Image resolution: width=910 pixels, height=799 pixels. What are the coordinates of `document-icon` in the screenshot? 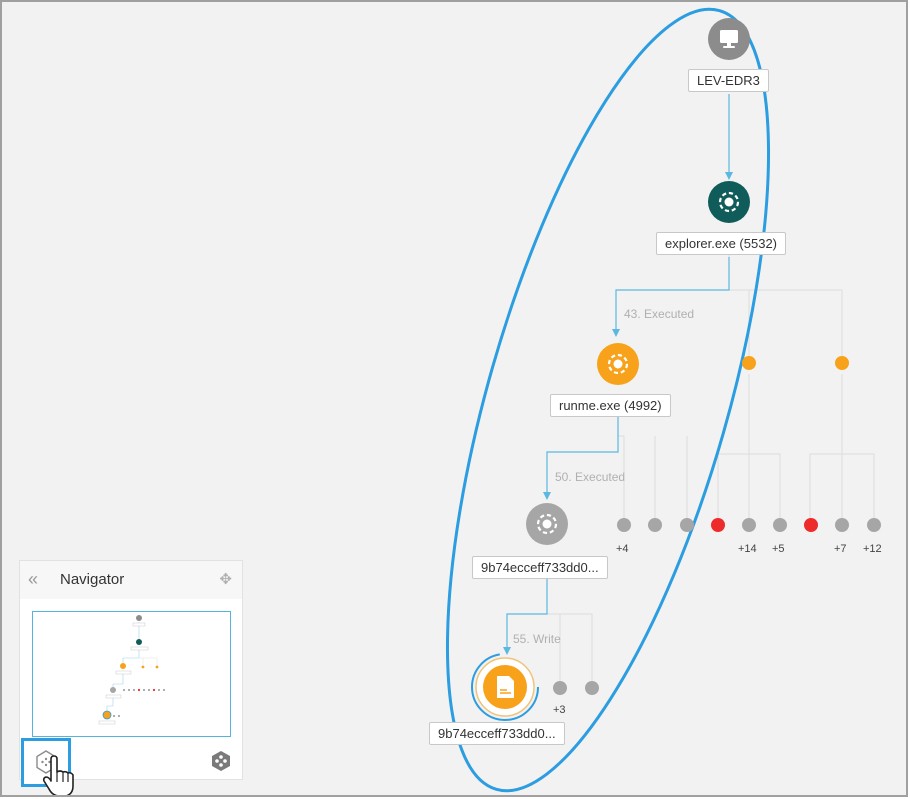 It's located at (505, 687).